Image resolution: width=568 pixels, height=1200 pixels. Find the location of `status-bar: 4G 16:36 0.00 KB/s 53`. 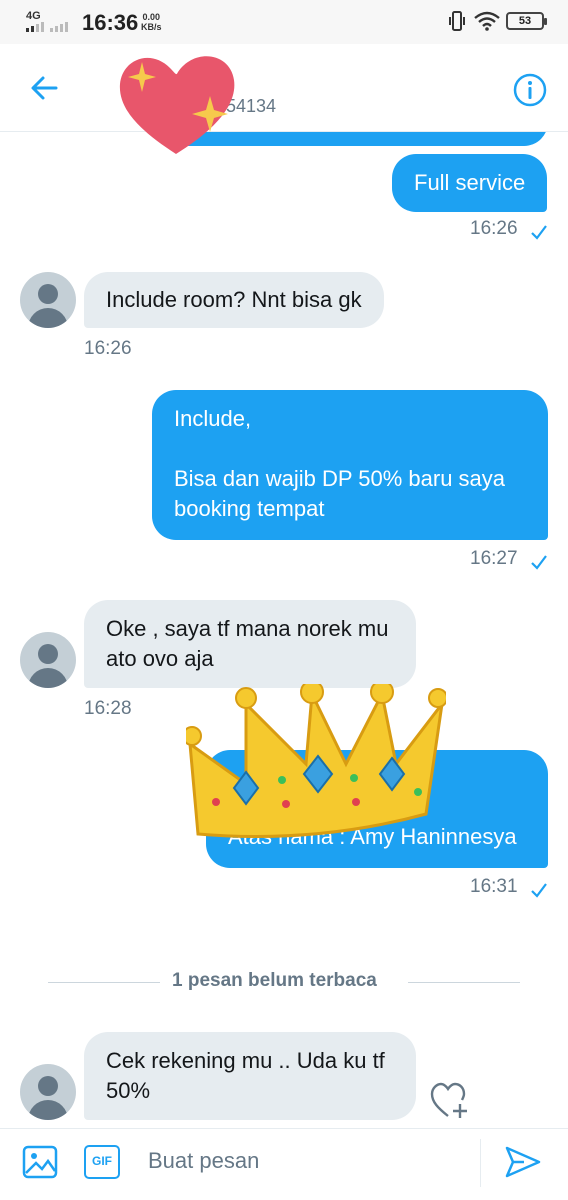

status-bar: 4G 16:36 0.00 KB/s 53 is located at coordinates (284, 22).